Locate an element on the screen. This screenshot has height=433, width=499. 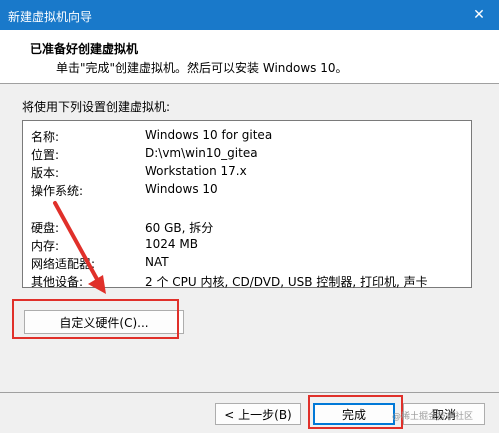
back-button: < 上一步(B) is located at coordinates (258, 414).